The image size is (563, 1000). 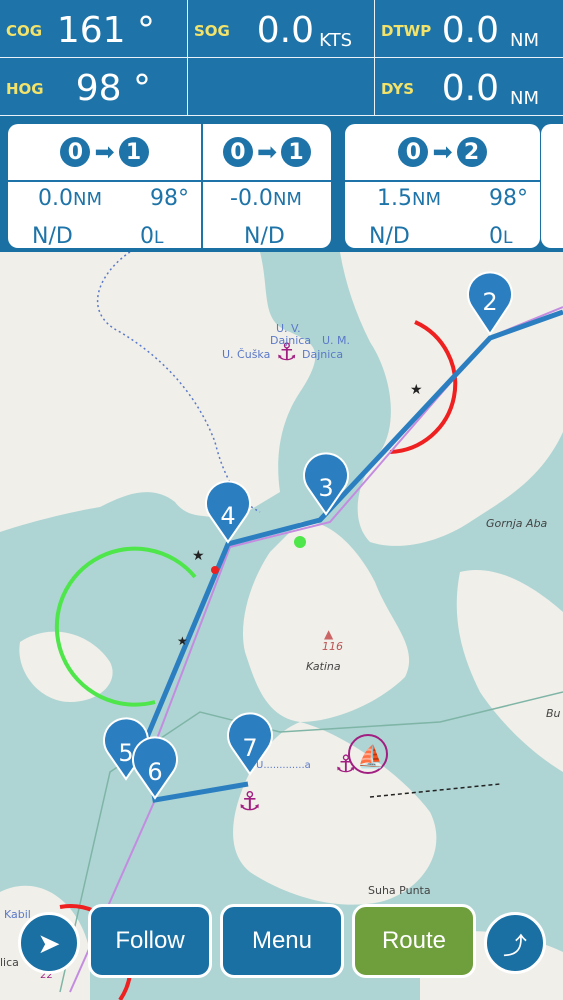 I want to click on sog-label: SOG, so click(x=212, y=31).